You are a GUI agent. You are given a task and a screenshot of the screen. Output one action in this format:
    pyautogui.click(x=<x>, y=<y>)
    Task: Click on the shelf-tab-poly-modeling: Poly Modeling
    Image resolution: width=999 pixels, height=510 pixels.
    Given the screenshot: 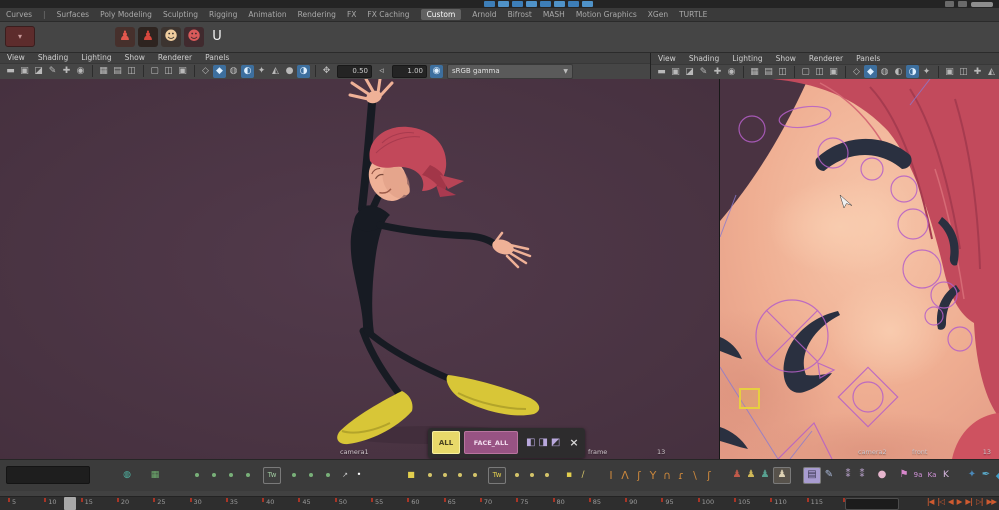 What is the action you would take?
    pyautogui.click(x=126, y=14)
    